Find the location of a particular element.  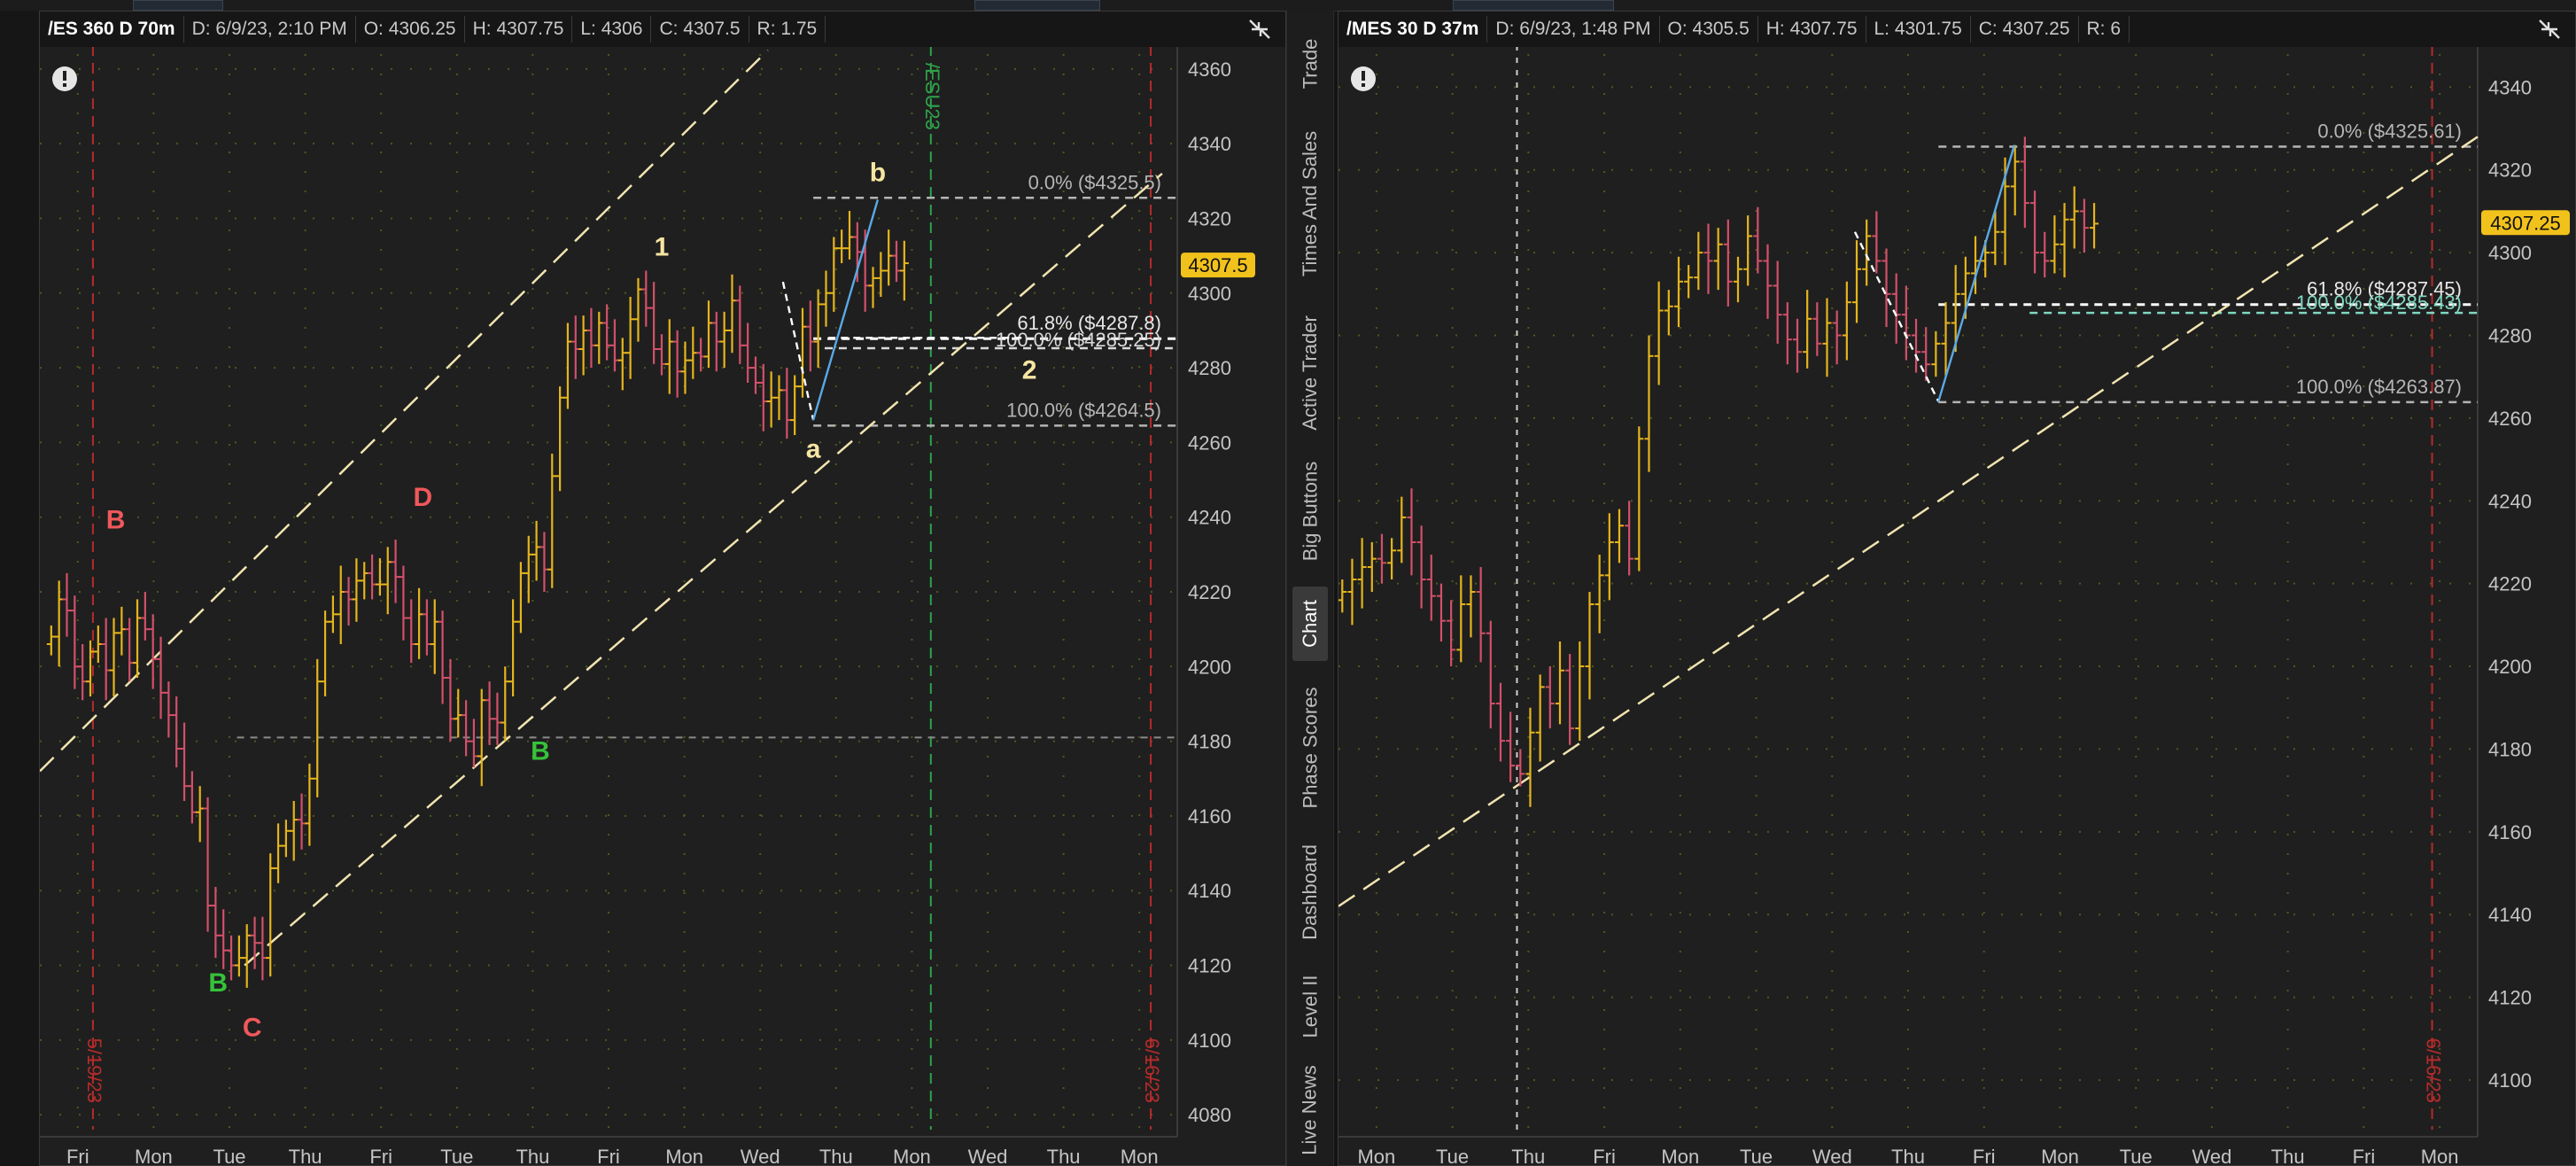

y-tick-label: 4160 is located at coordinates (1209, 816).